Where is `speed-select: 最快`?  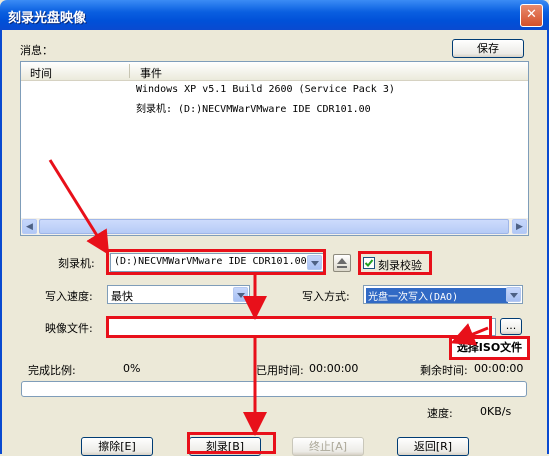
speed-select: 最快 is located at coordinates (178, 294).